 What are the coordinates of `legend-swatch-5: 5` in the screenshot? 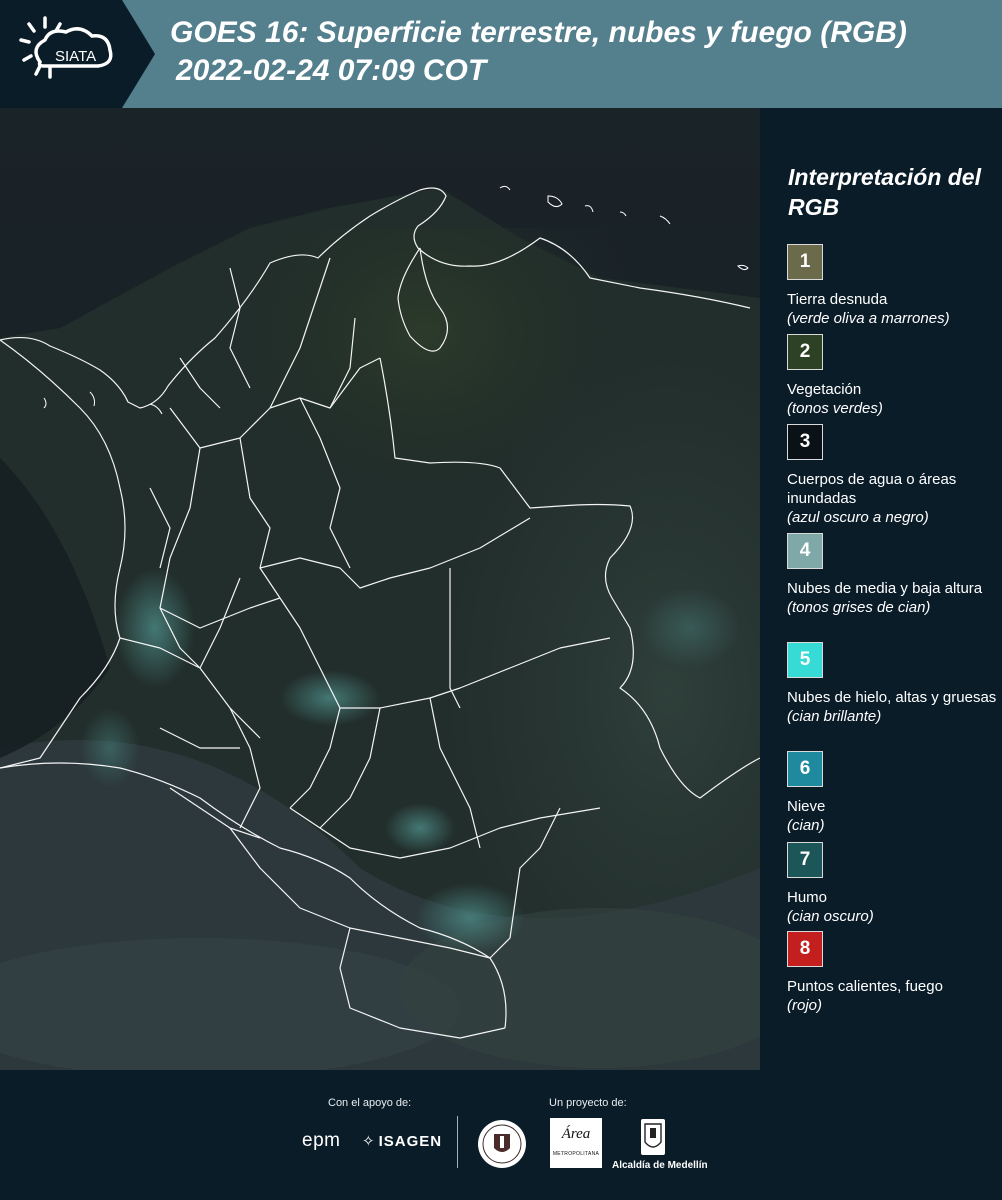 It's located at (805, 660).